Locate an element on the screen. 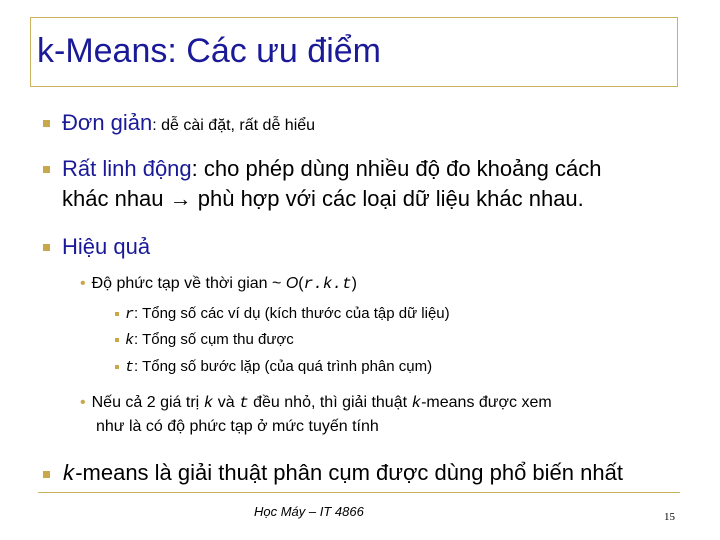 The height and width of the screenshot is (540, 720). sub-k: k: Tổng số cụm thu được is located at coordinates (204, 340).